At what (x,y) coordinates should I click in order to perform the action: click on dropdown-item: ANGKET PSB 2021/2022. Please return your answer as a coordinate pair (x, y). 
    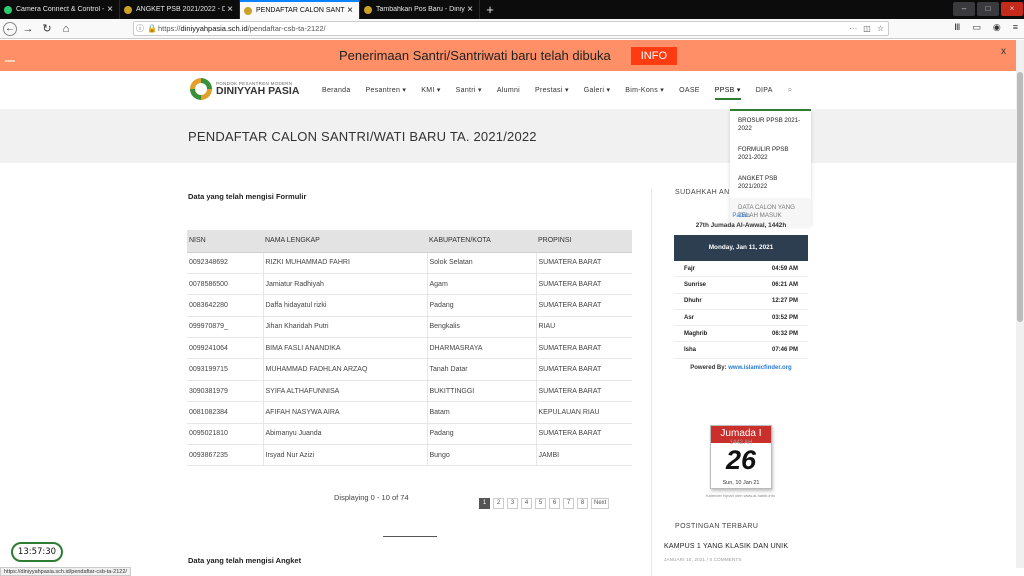
    Looking at the image, I should click on (770, 183).